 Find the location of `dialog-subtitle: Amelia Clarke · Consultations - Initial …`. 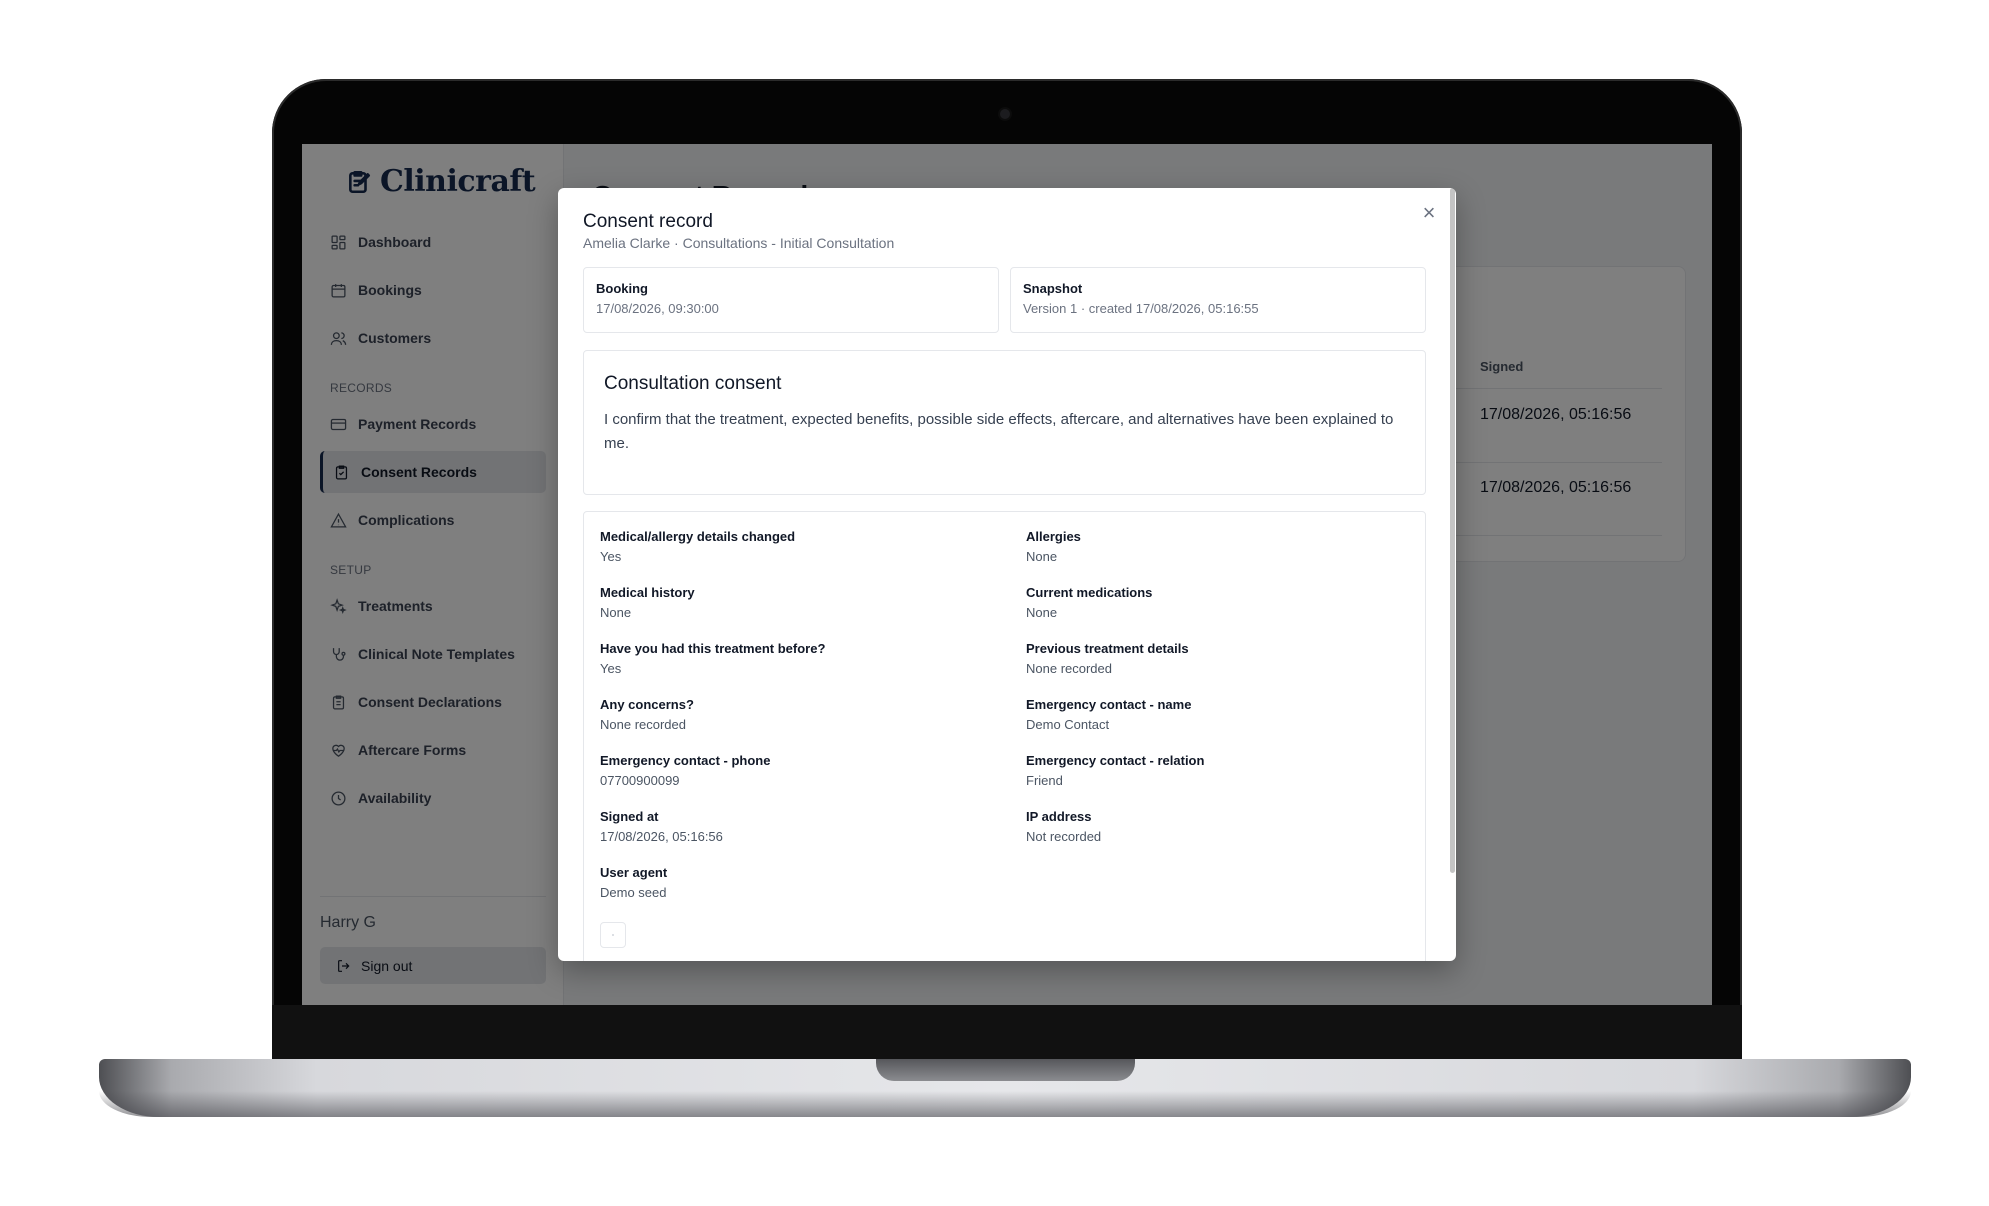

dialog-subtitle: Amelia Clarke · Consultations - Initial … is located at coordinates (739, 243).